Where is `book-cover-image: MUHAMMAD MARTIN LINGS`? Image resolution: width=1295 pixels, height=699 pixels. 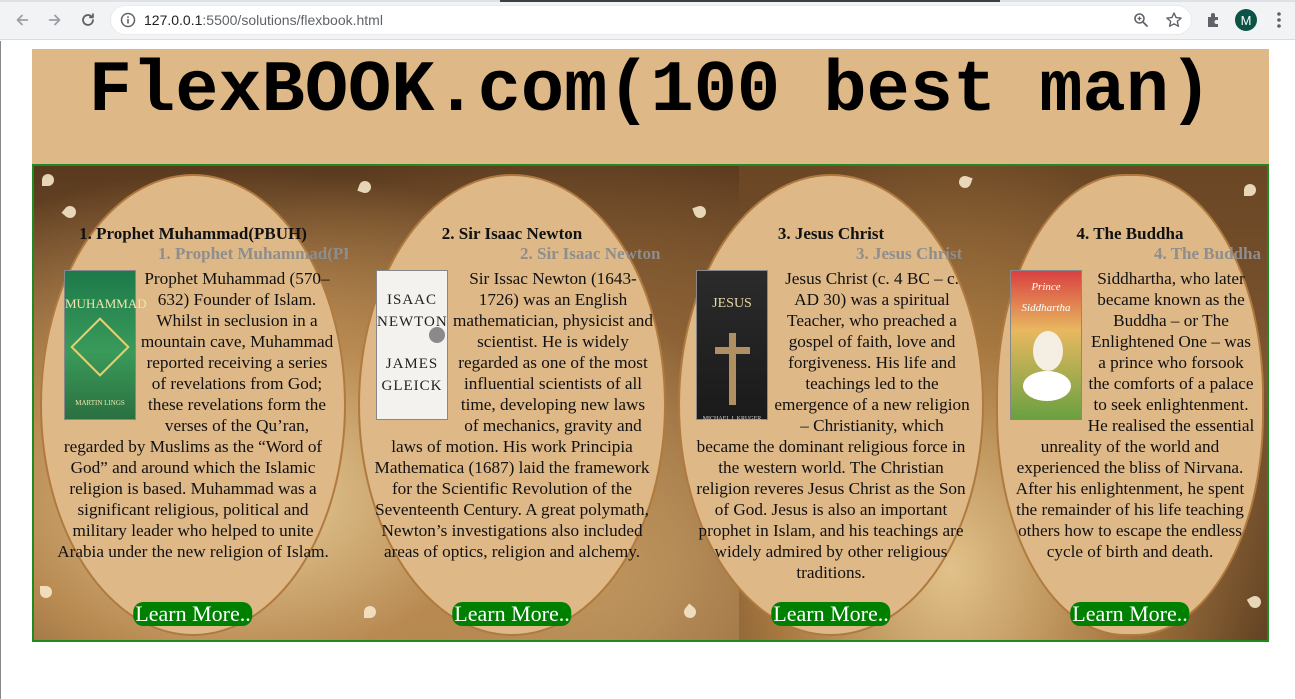 book-cover-image: MUHAMMAD MARTIN LINGS is located at coordinates (105, 345).